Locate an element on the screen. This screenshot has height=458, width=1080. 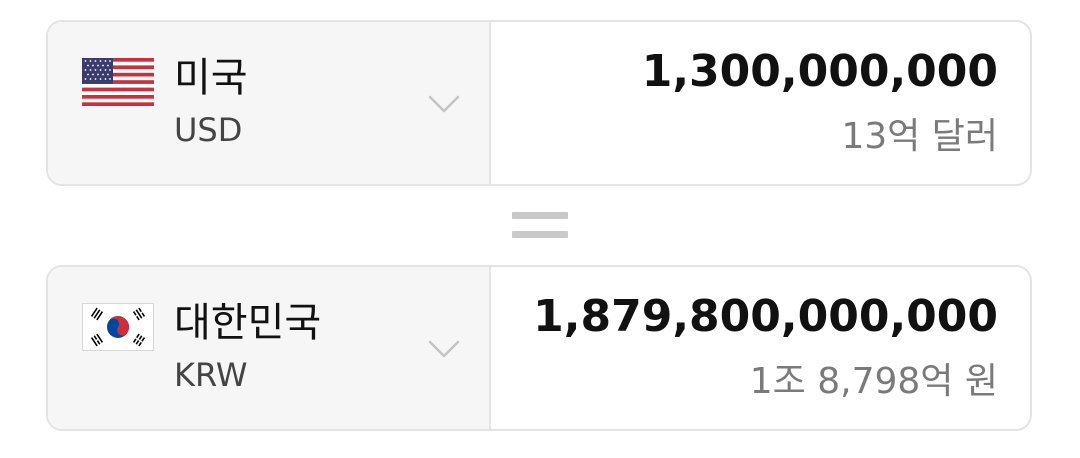
target-currency-code: KRW is located at coordinates (211, 375).